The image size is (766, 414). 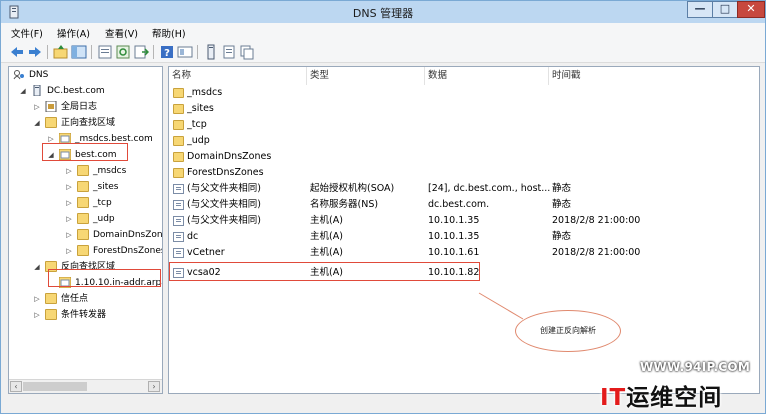 I want to click on column-header-timestamp: 时间戳, so click(x=654, y=76).